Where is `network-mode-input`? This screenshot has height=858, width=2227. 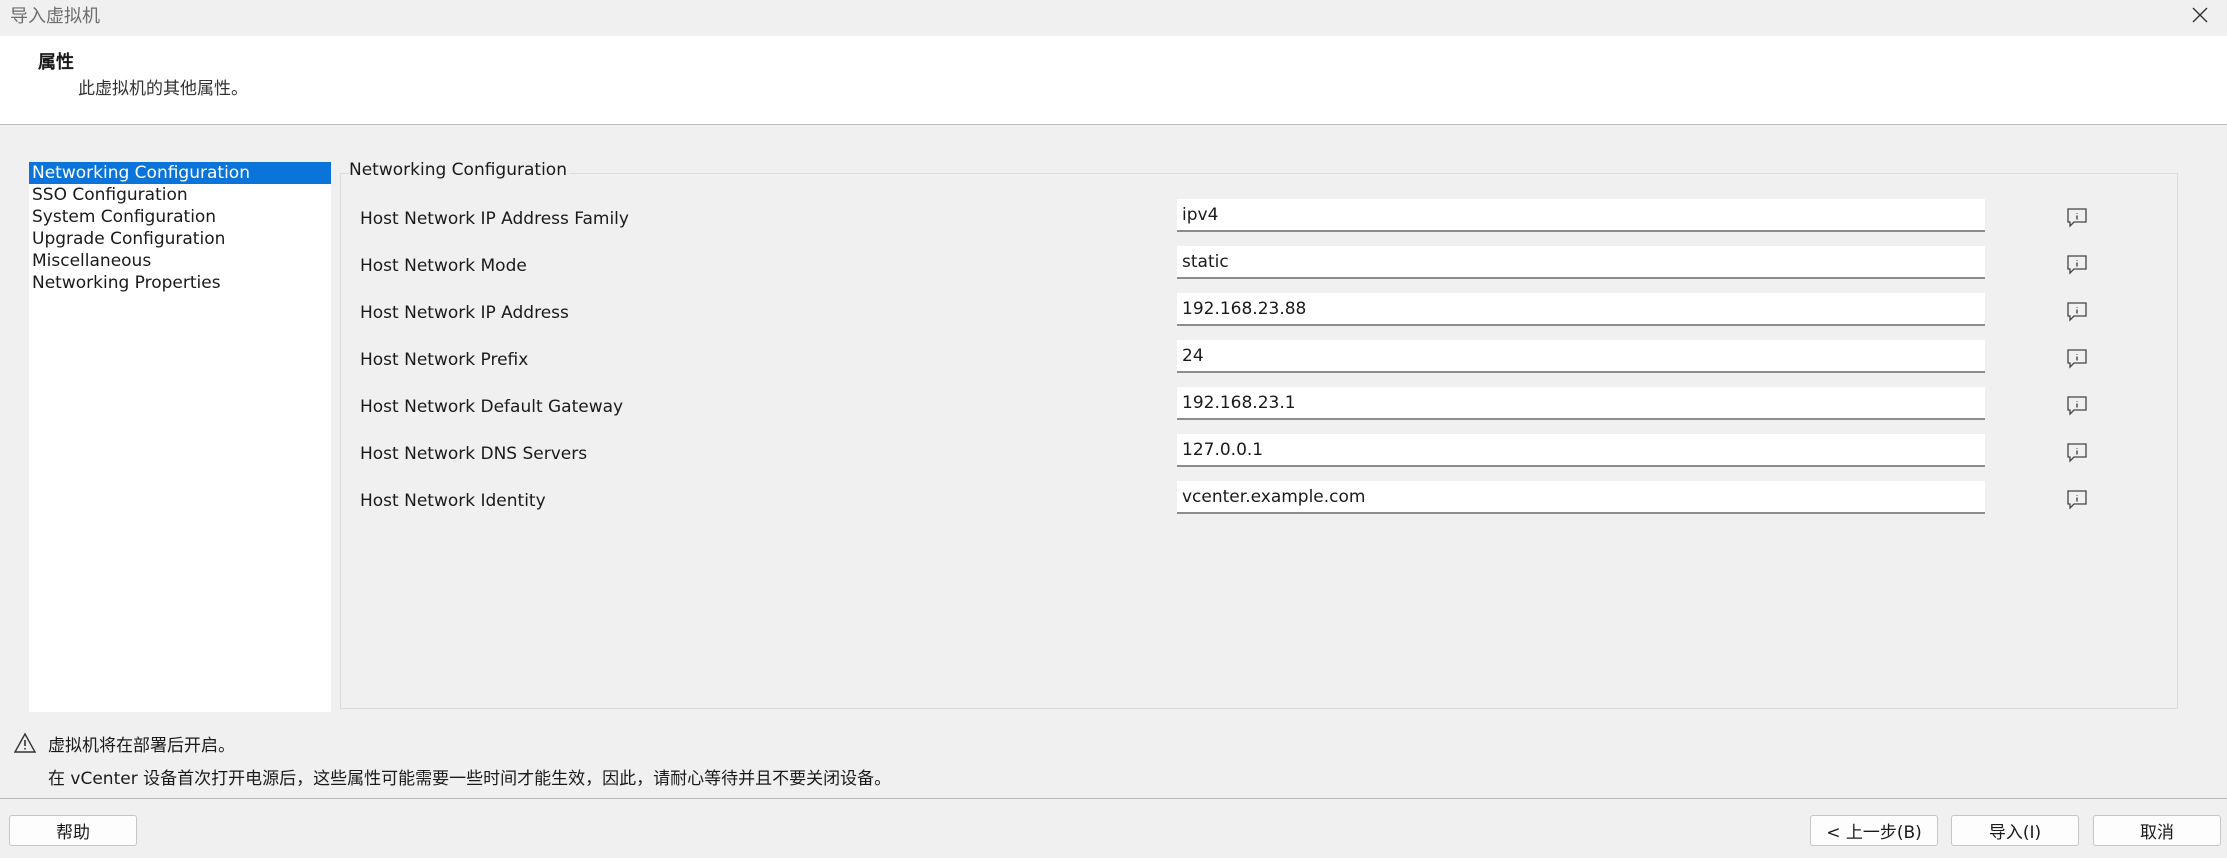 network-mode-input is located at coordinates (1581, 262).